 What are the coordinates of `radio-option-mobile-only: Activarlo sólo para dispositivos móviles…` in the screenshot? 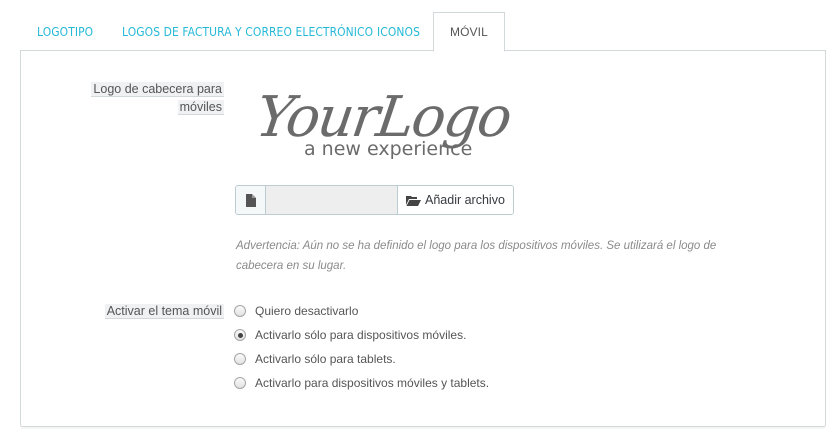 It's located at (350, 335).